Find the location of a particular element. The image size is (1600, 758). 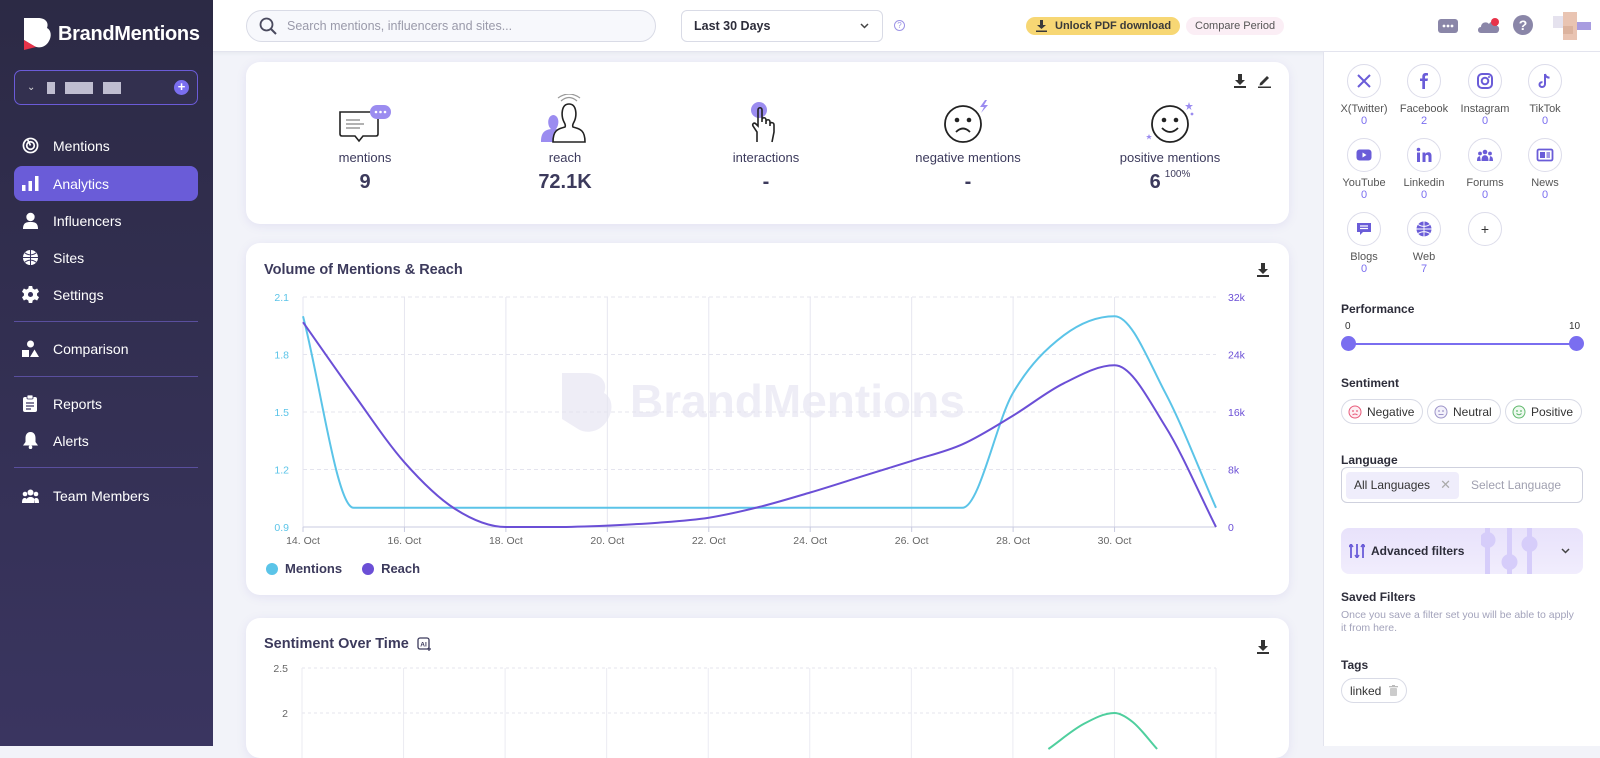

source-filter-xtwitter: X(Twitter) 0 is located at coordinates (1364, 95).